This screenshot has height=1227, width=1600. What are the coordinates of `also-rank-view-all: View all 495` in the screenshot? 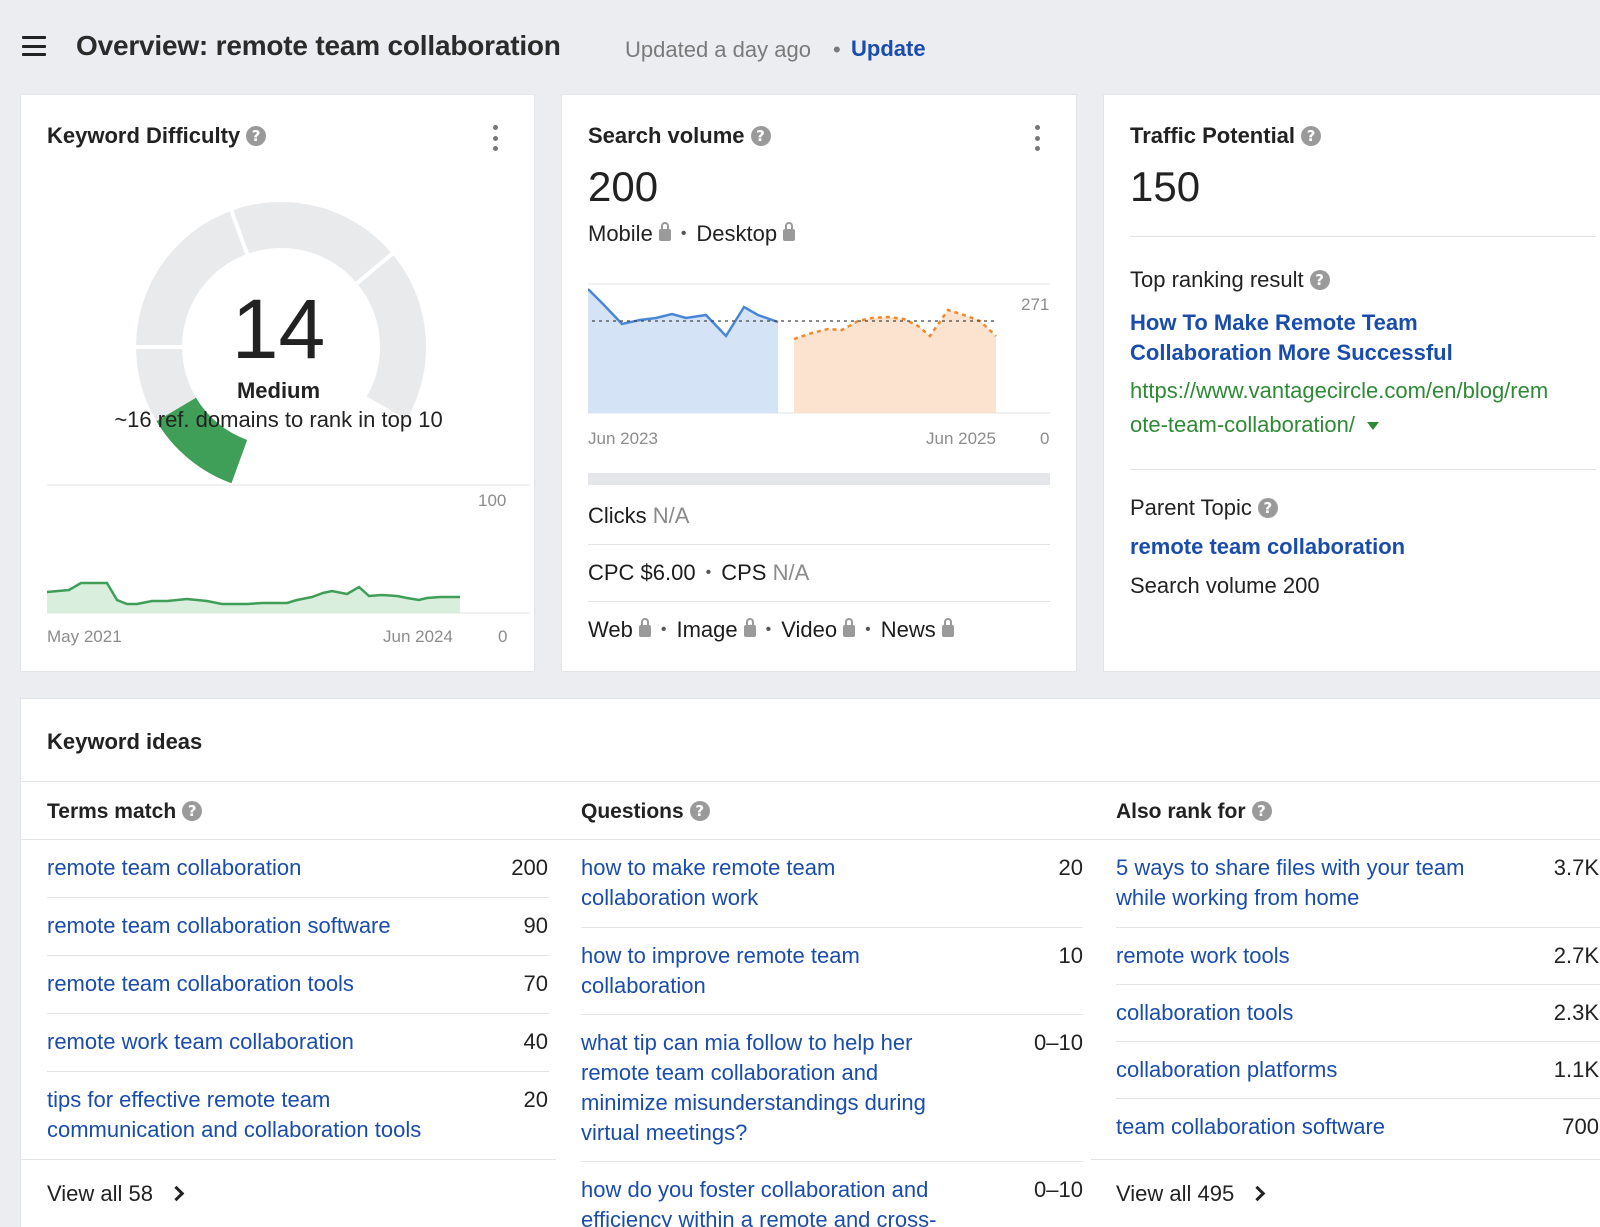 It's located at (1191, 1194).